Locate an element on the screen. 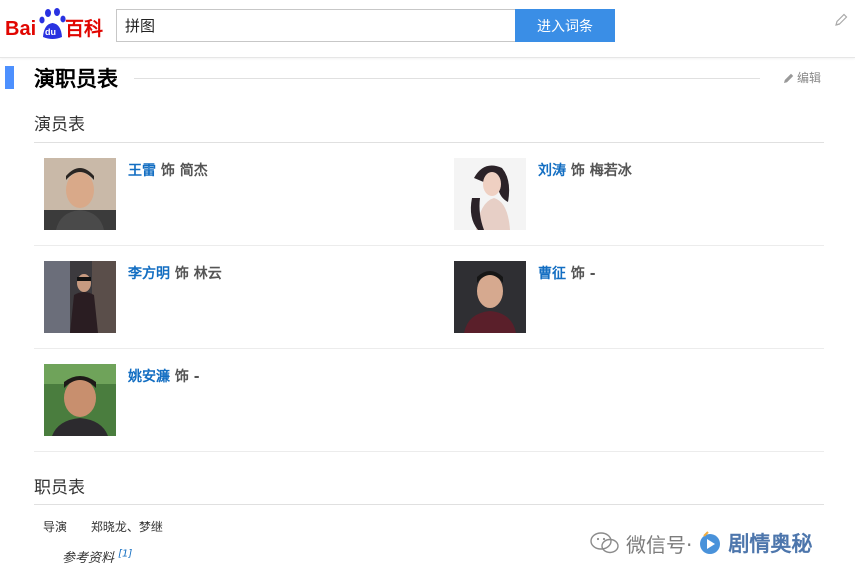 The height and width of the screenshot is (581, 855). reference-note: 参考资料 [1] is located at coordinates (97, 556).